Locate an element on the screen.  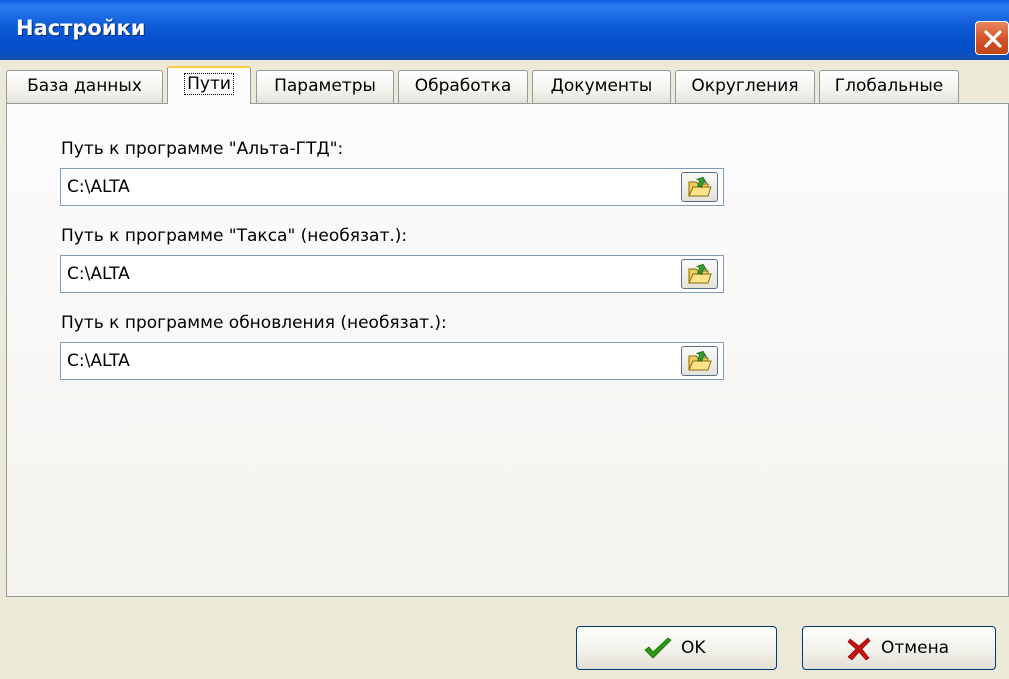
taksa-path-input is located at coordinates (392, 274).